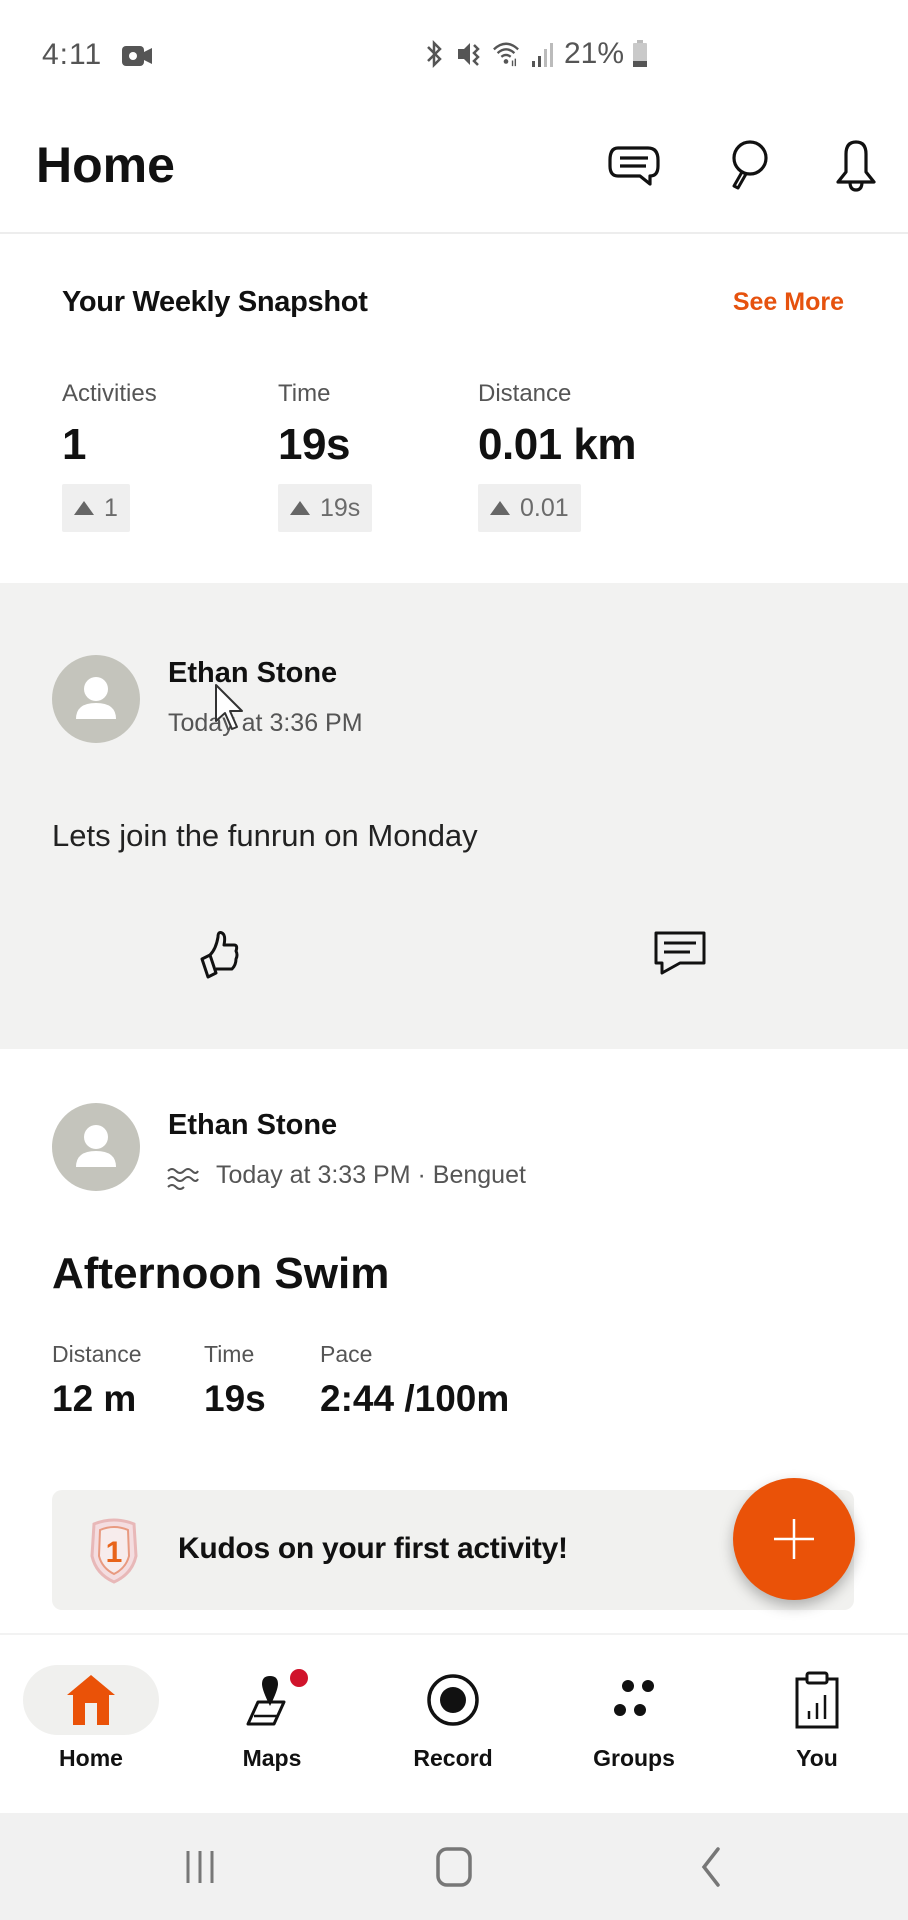  I want to click on home-icon, so click(91, 1700).